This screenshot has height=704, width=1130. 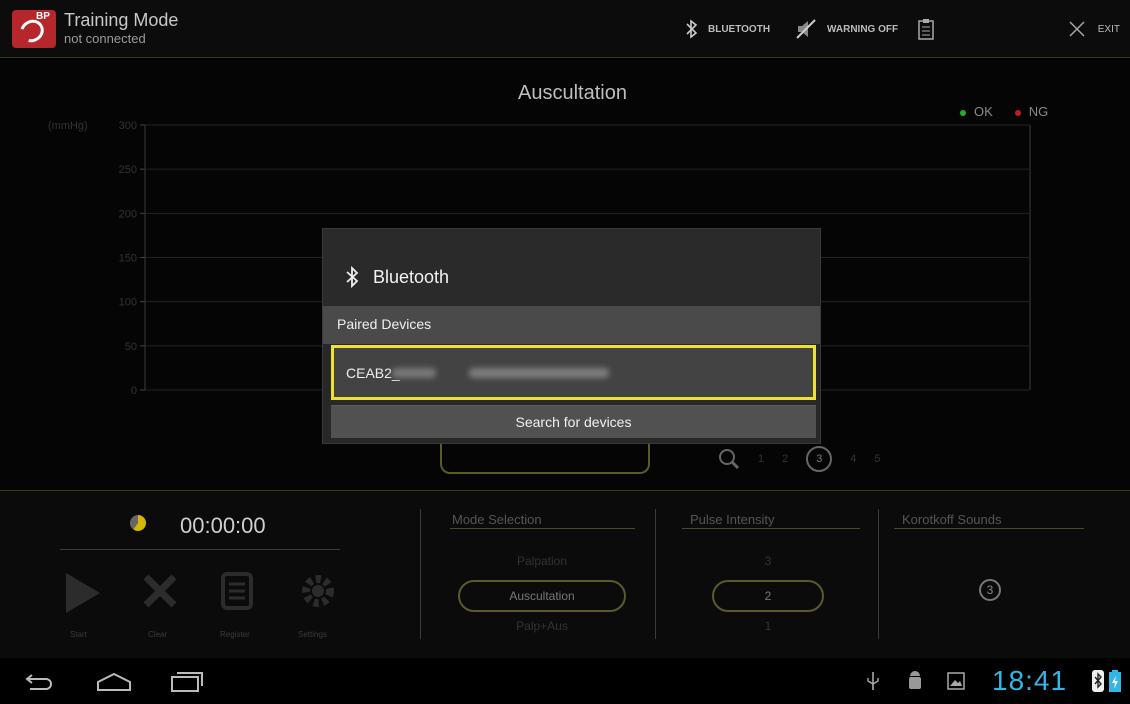 I want to click on paired-device-item: CEAB2_, so click(x=573, y=372).